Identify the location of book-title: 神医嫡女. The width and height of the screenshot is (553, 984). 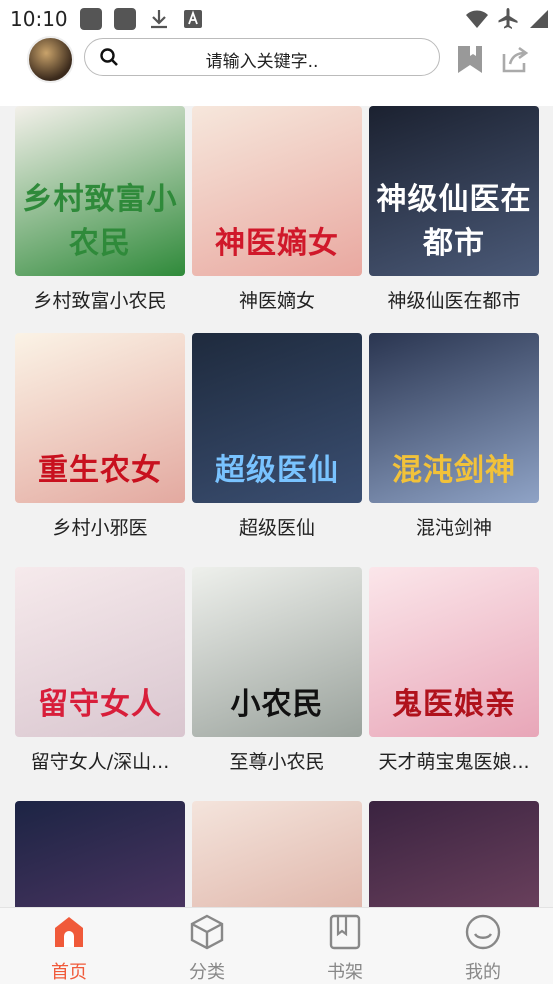
(277, 299).